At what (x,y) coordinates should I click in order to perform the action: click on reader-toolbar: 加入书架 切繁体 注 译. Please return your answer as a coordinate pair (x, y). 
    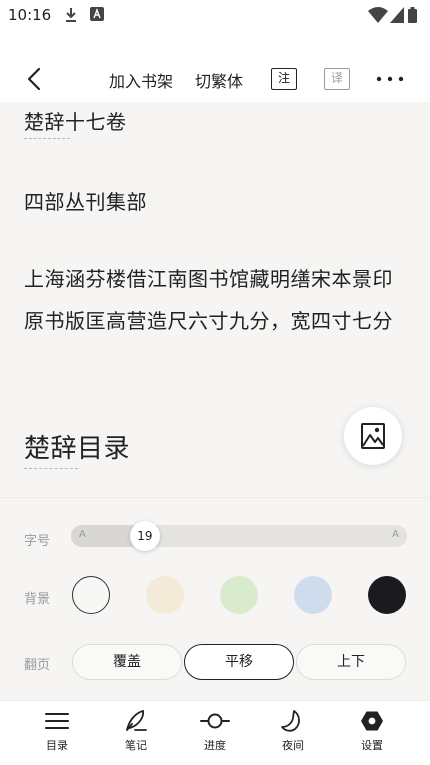
    Looking at the image, I should click on (215, 79).